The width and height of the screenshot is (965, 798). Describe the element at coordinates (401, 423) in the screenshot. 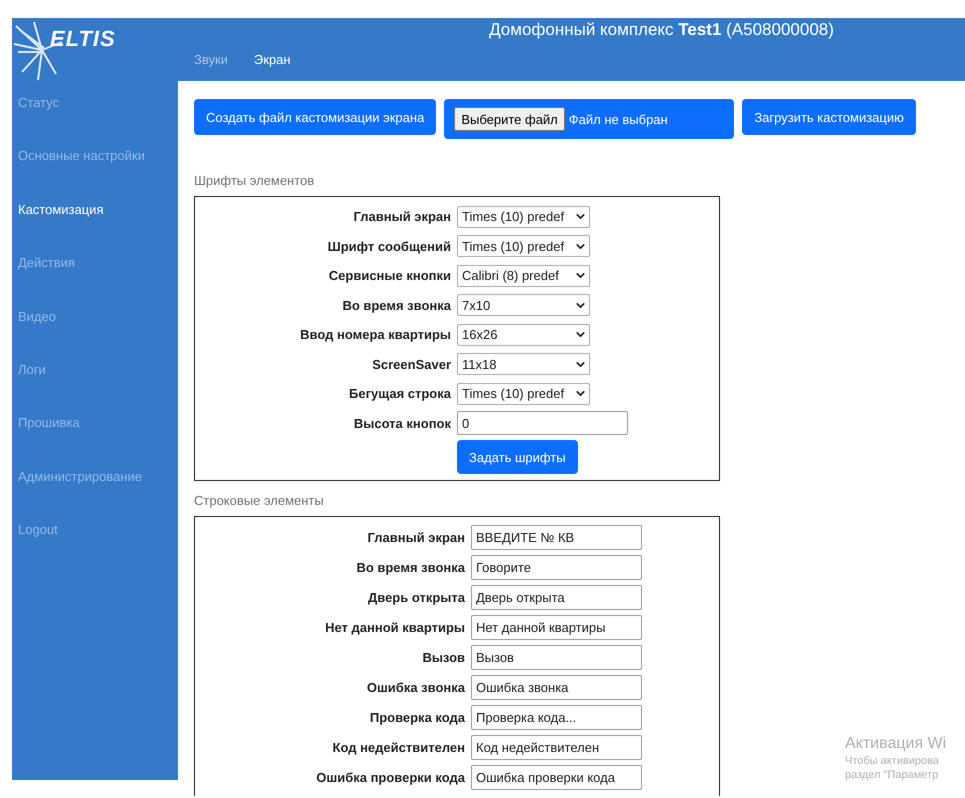

I see `field-label: Высота кнопок` at that location.